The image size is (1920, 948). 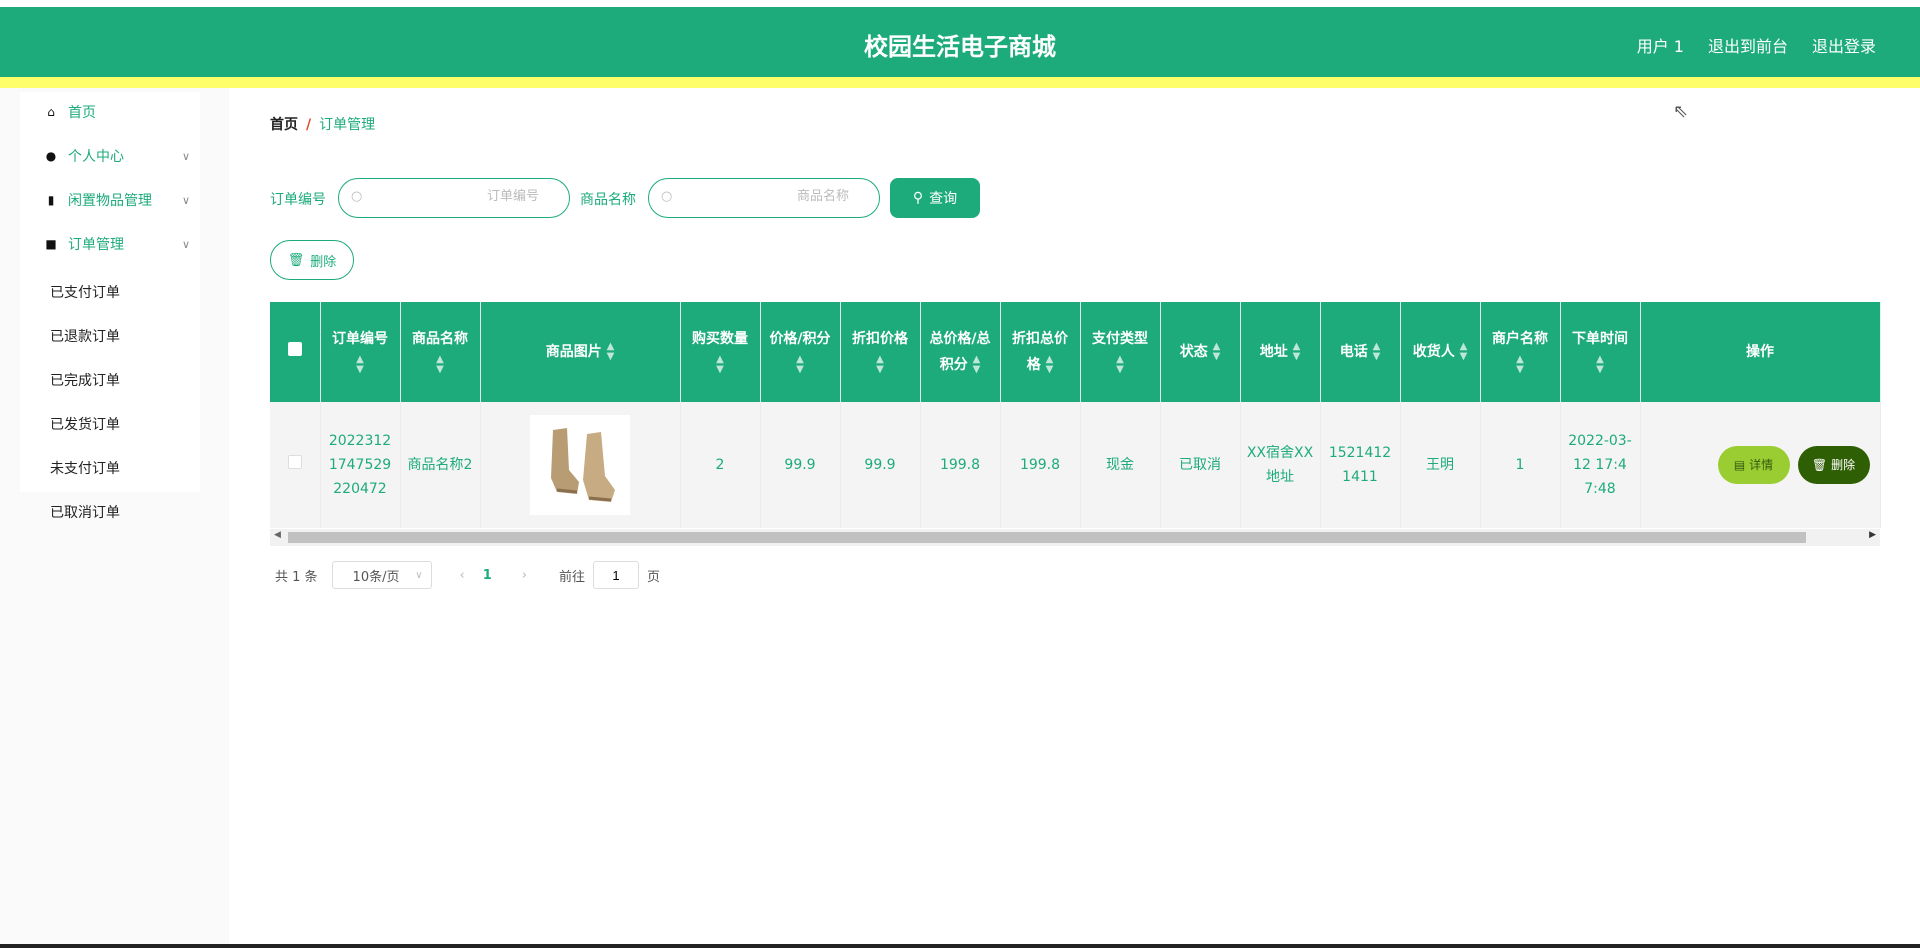 I want to click on home-icon: ⌂, so click(x=51, y=112).